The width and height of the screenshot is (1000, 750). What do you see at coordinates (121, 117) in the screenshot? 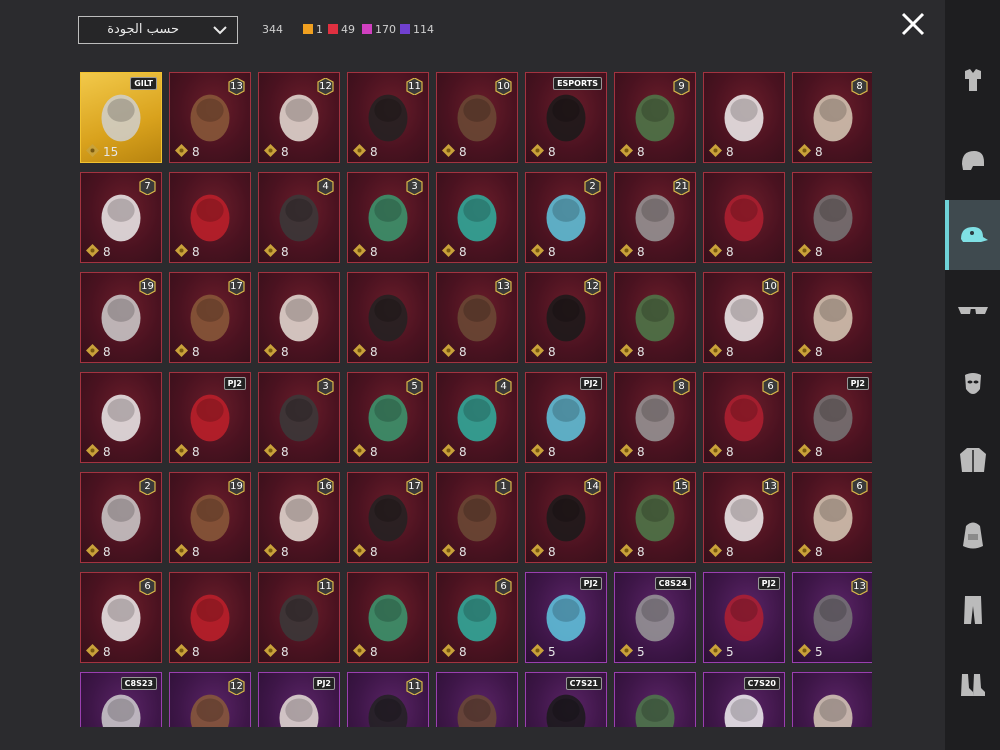
I see `item-card: GILT 15` at bounding box center [121, 117].